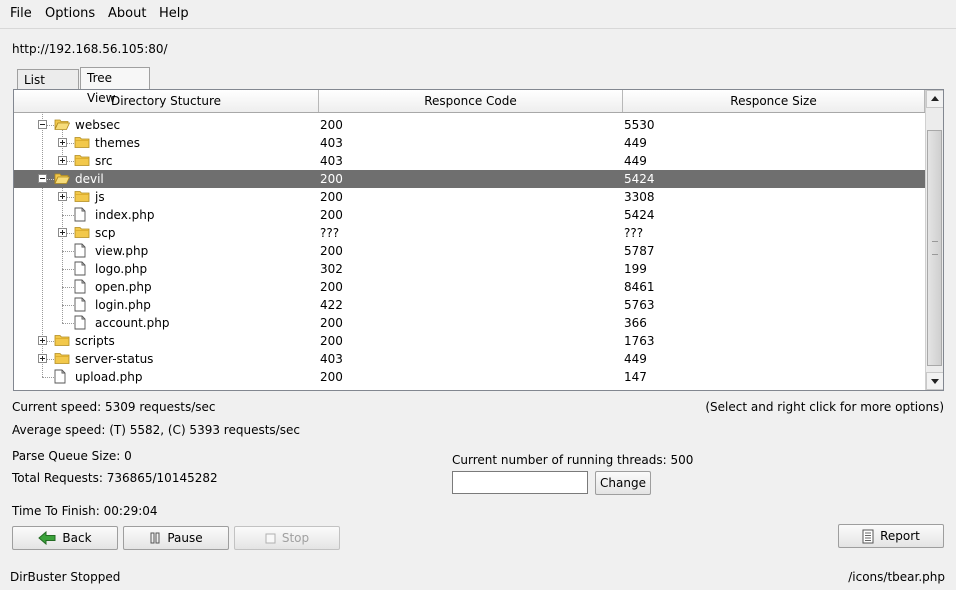 The height and width of the screenshot is (590, 956). I want to click on cell-name: scp, so click(105, 233).